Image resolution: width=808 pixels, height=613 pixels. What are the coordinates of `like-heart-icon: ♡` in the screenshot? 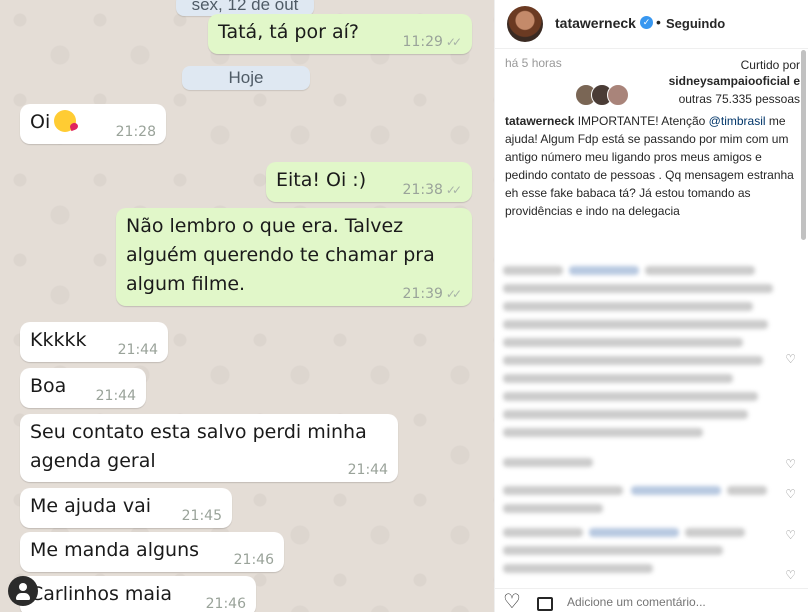 It's located at (512, 602).